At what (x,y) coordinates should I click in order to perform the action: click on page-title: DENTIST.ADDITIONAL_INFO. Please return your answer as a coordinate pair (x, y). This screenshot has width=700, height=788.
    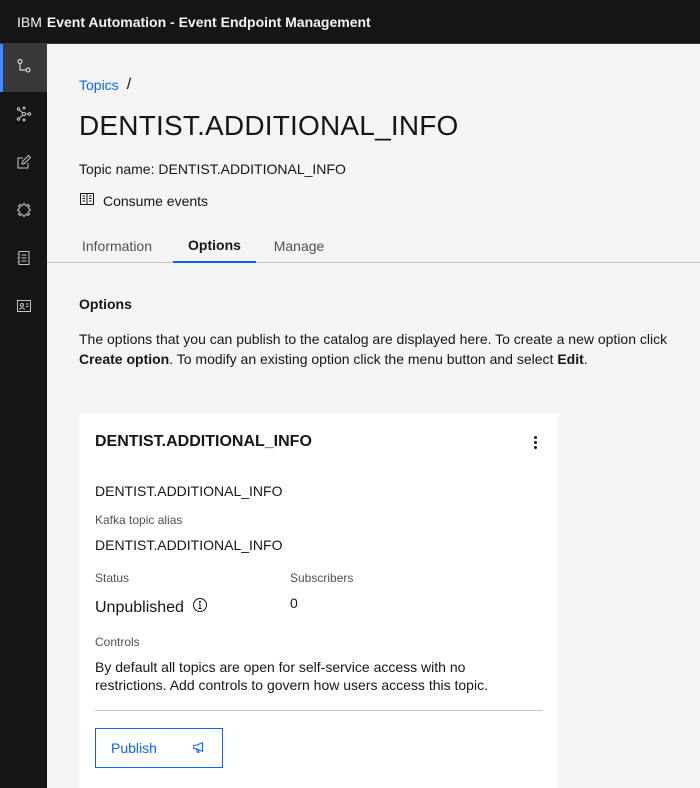
    Looking at the image, I should click on (269, 125).